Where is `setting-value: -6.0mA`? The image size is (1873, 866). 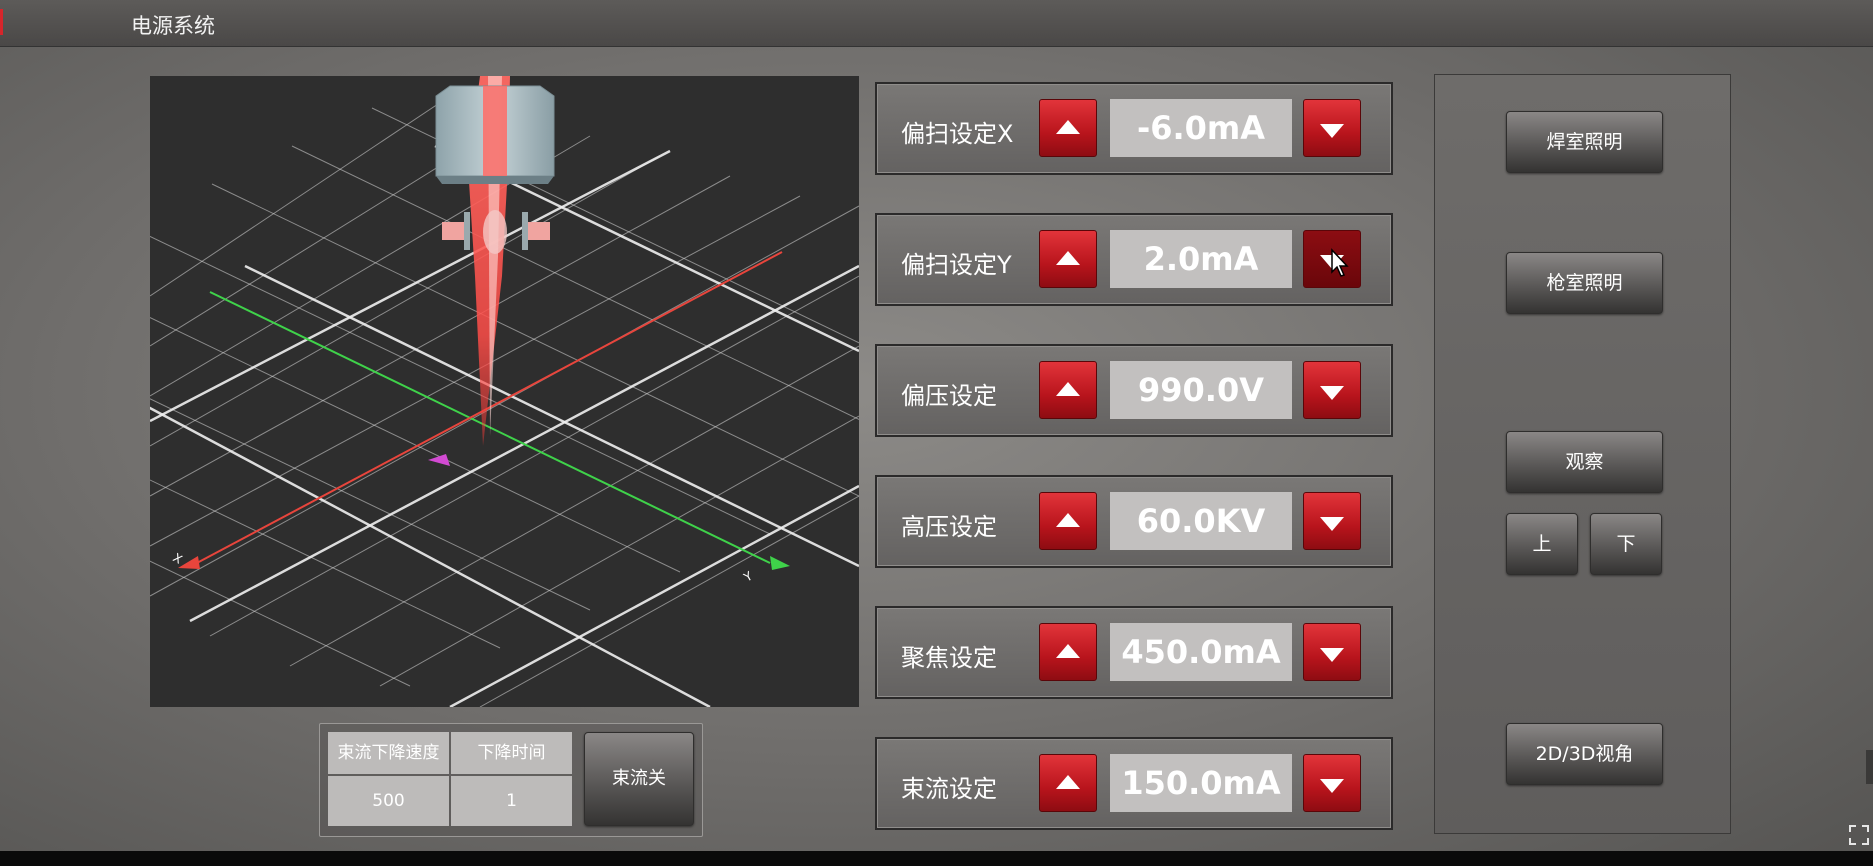
setting-value: -6.0mA is located at coordinates (1201, 128).